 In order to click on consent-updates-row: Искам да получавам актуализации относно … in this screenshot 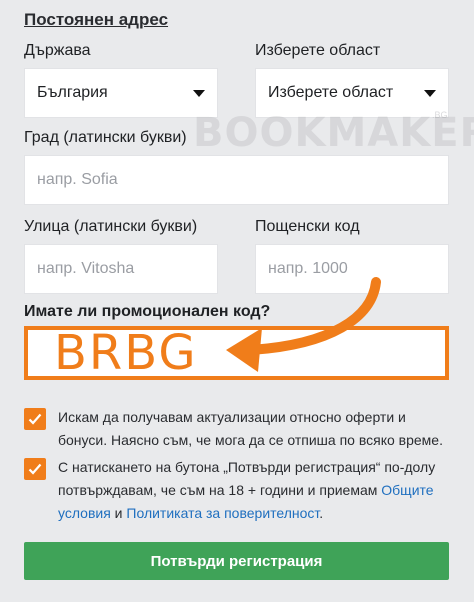, I will do `click(236, 429)`.